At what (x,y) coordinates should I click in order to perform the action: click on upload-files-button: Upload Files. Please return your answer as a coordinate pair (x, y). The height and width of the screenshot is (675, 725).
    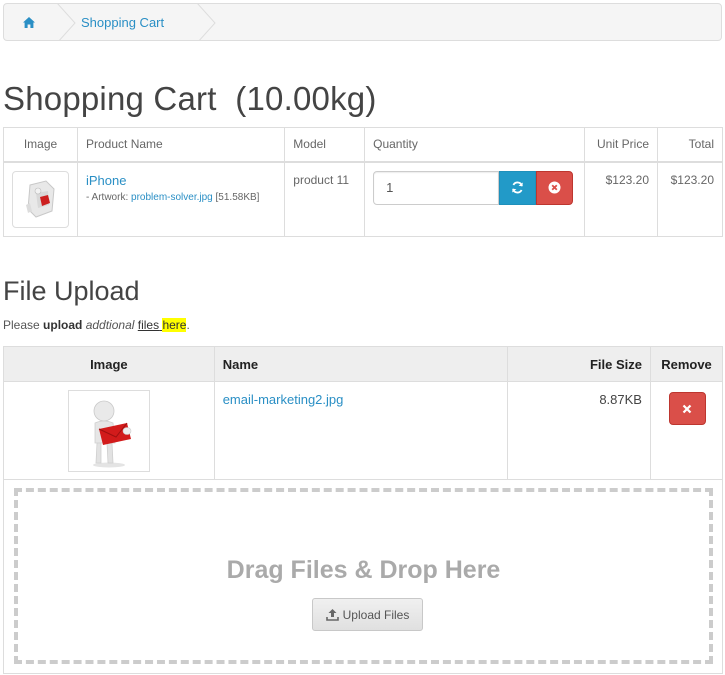
    Looking at the image, I should click on (367, 614).